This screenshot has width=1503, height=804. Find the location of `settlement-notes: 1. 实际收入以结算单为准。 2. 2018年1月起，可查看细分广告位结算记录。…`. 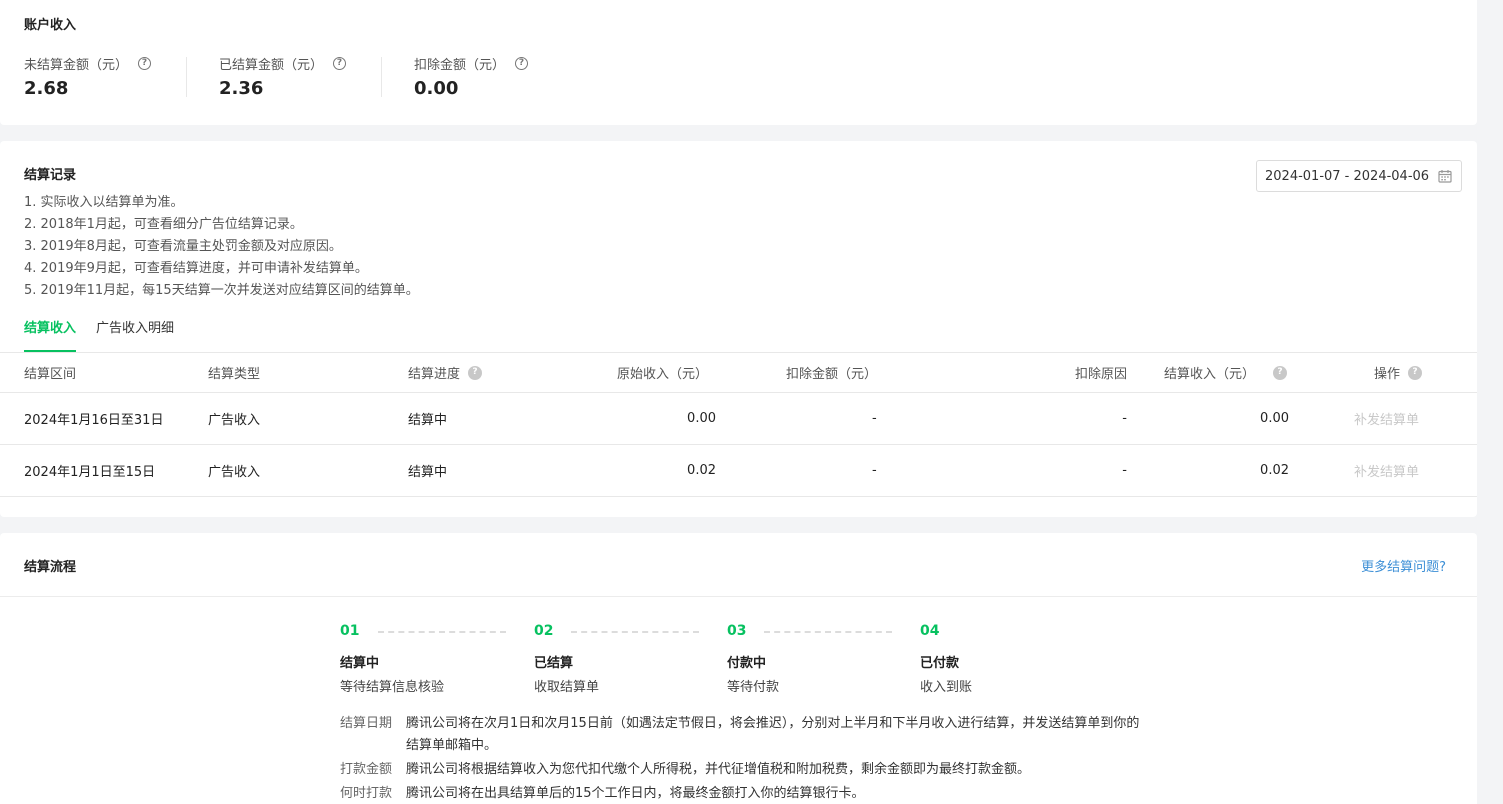

settlement-notes: 1. 实际收入以结算单为准。 2. 2018年1月起，可查看细分广告位结算记录。… is located at coordinates (221, 247).